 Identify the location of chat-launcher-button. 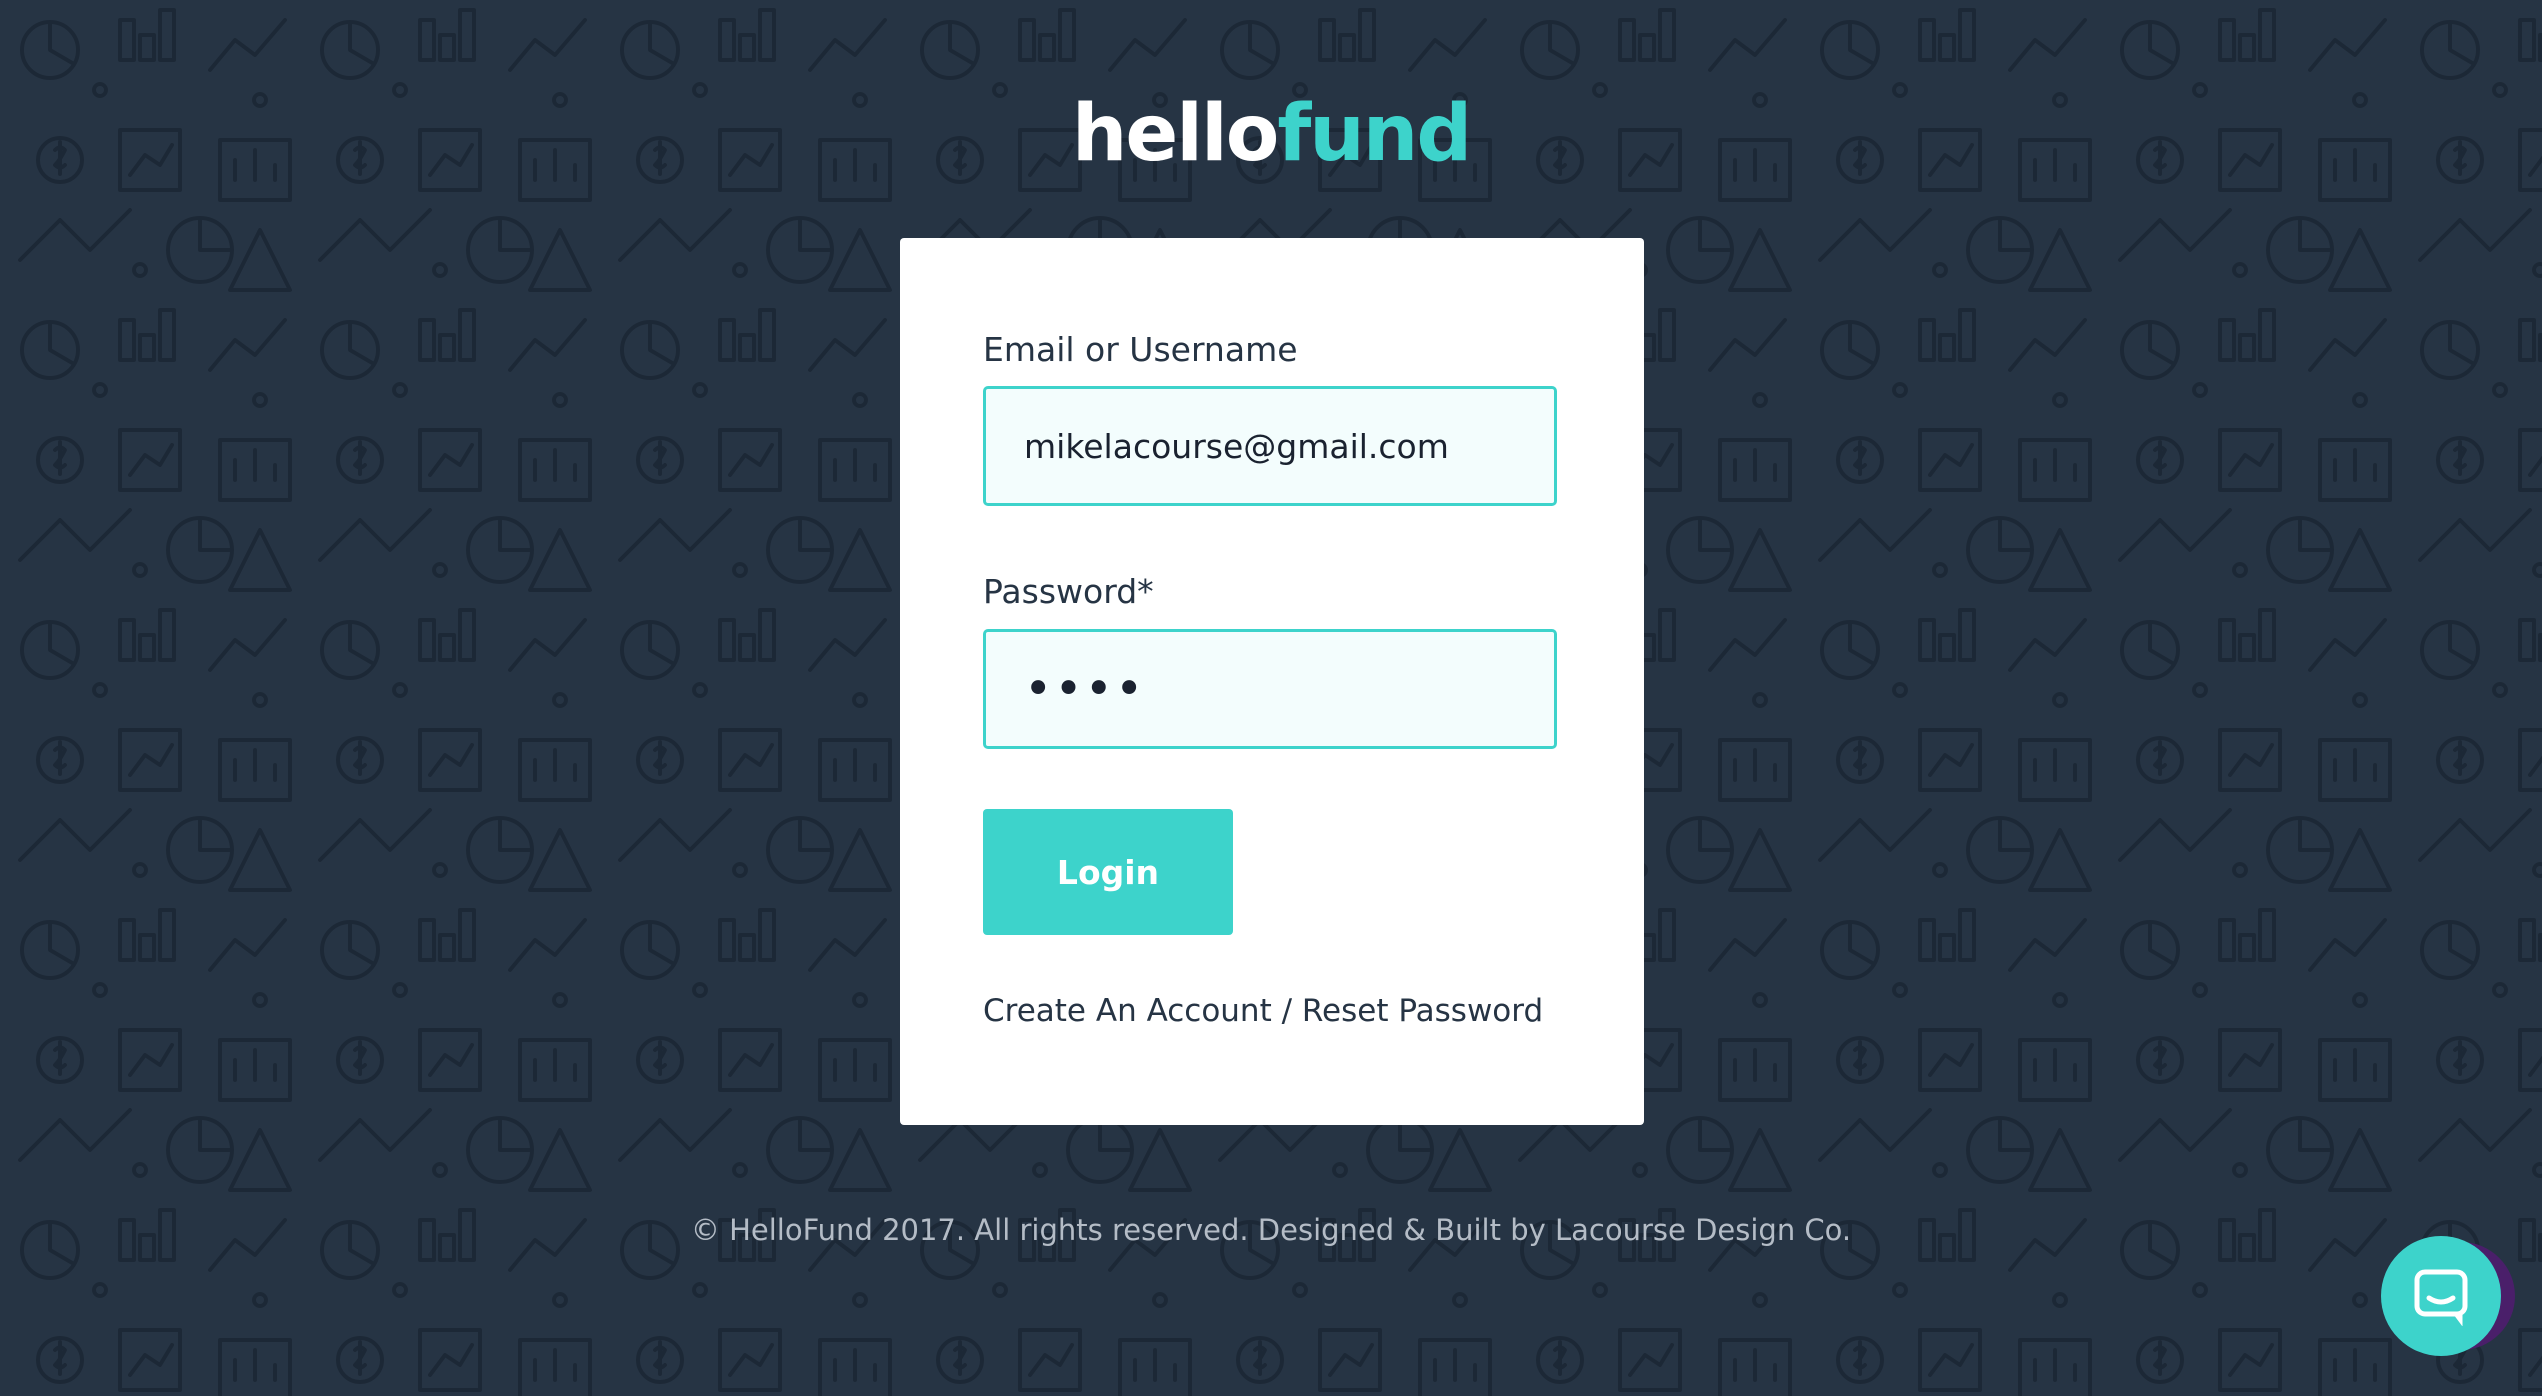
(2441, 1296).